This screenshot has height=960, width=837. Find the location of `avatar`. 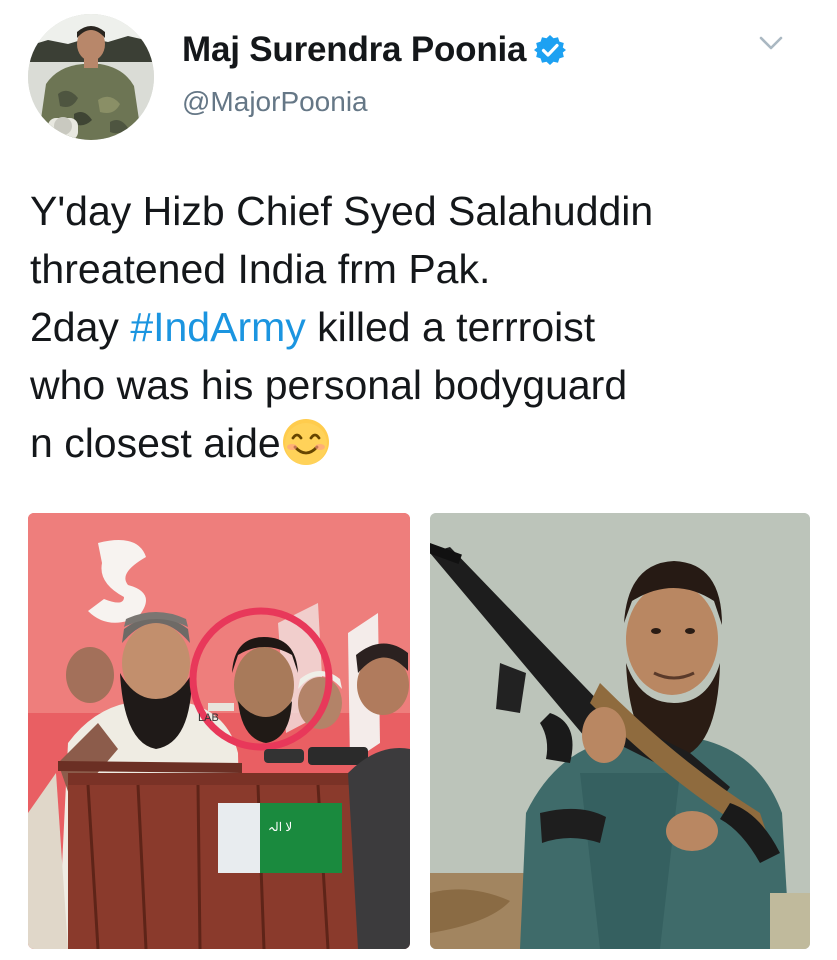

avatar is located at coordinates (91, 77).